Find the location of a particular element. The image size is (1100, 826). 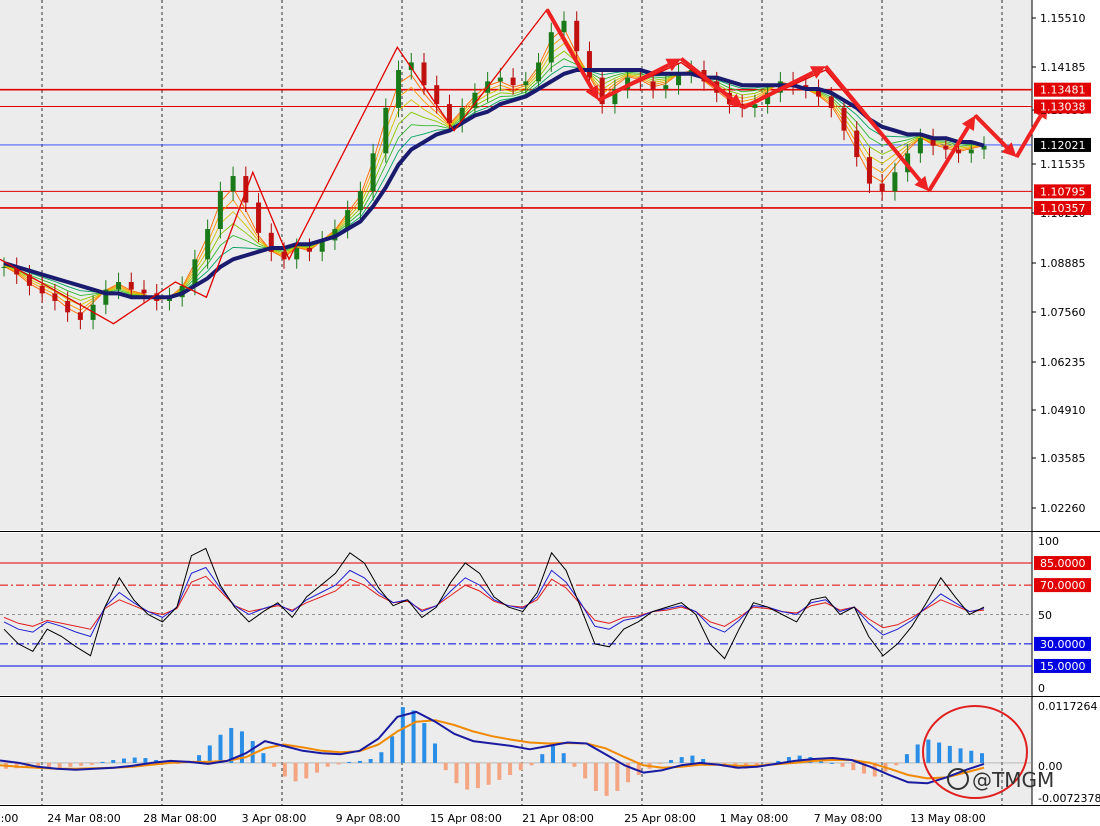

date-label: 8:00 is located at coordinates (9, 818).